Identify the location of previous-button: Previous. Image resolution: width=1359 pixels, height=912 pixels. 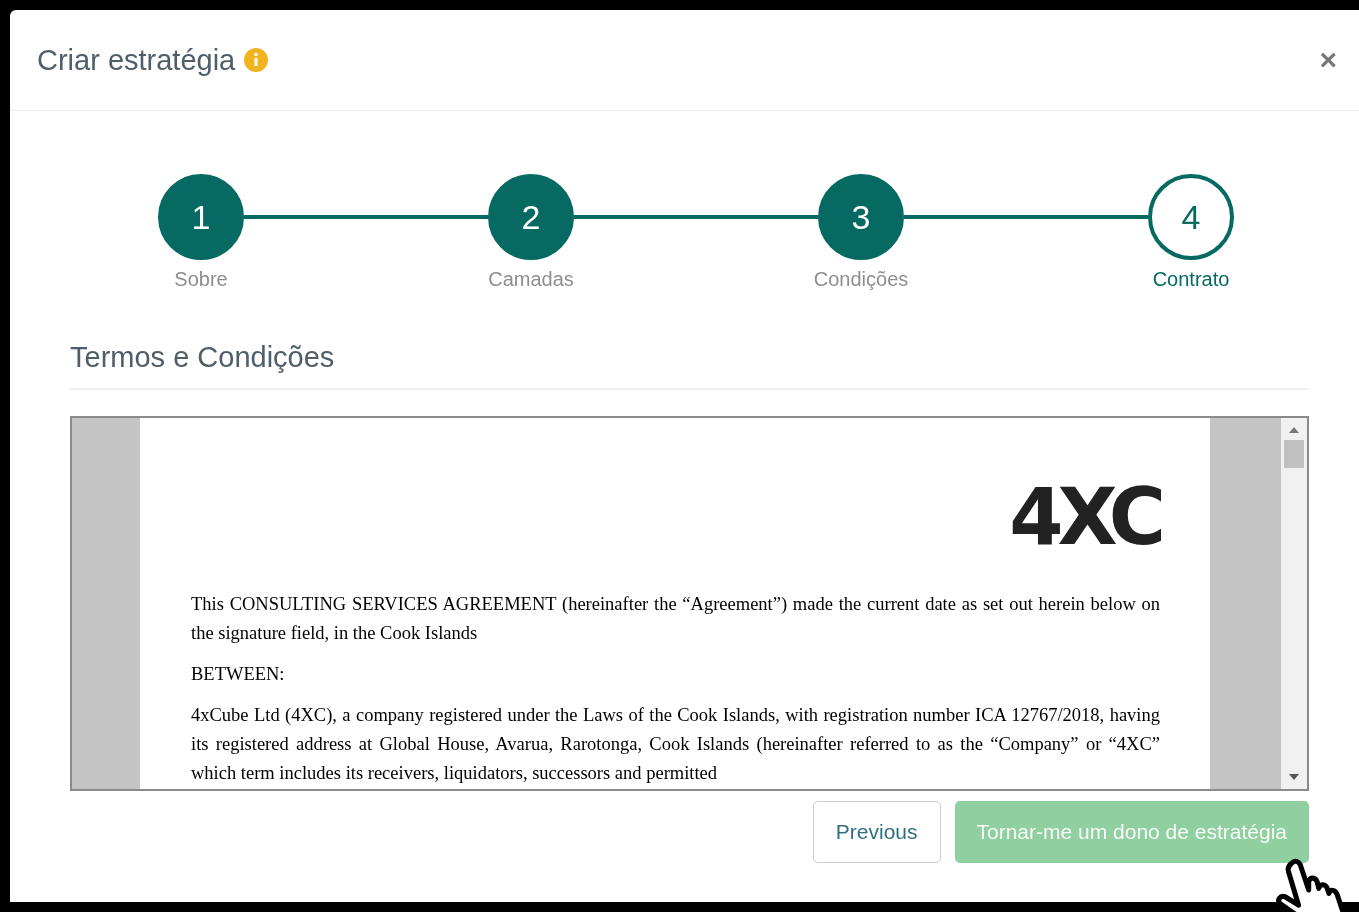
(876, 832).